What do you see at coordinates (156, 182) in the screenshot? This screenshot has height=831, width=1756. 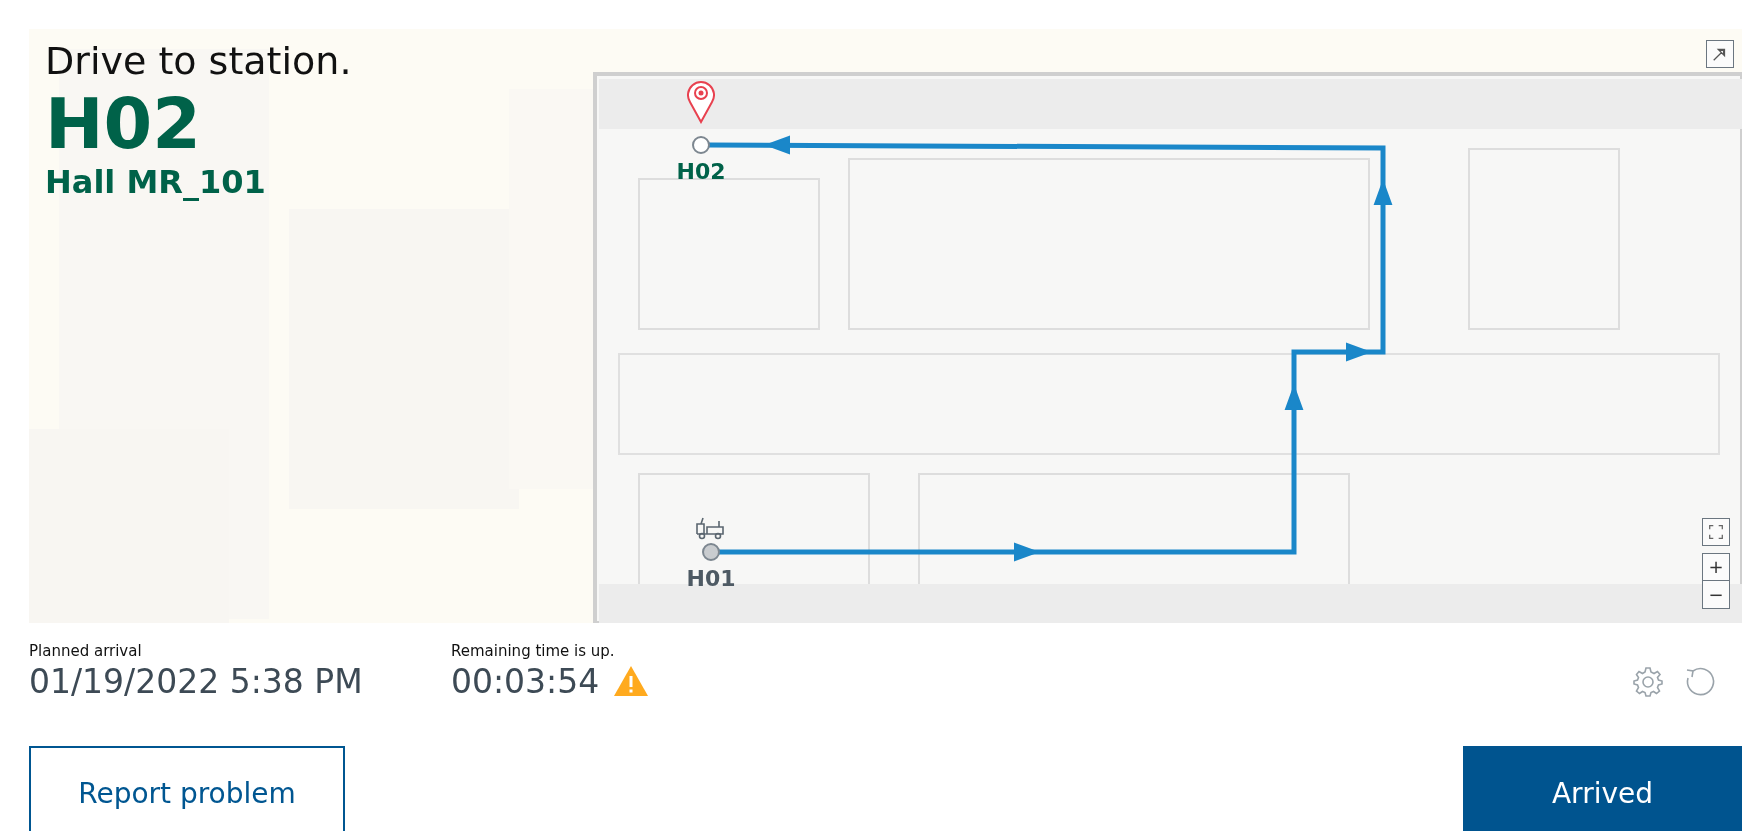 I see `hall-name: Hall MR_101` at bounding box center [156, 182].